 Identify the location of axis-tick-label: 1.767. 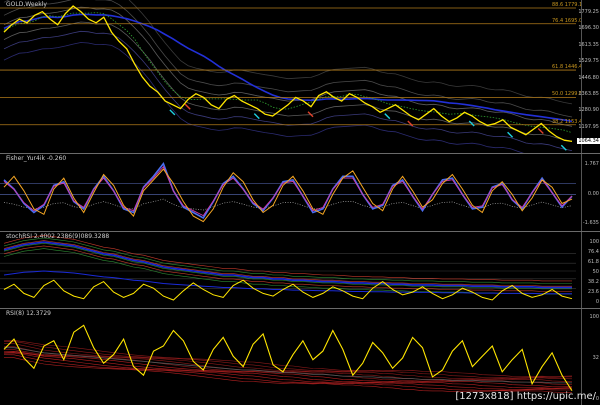
(591, 164).